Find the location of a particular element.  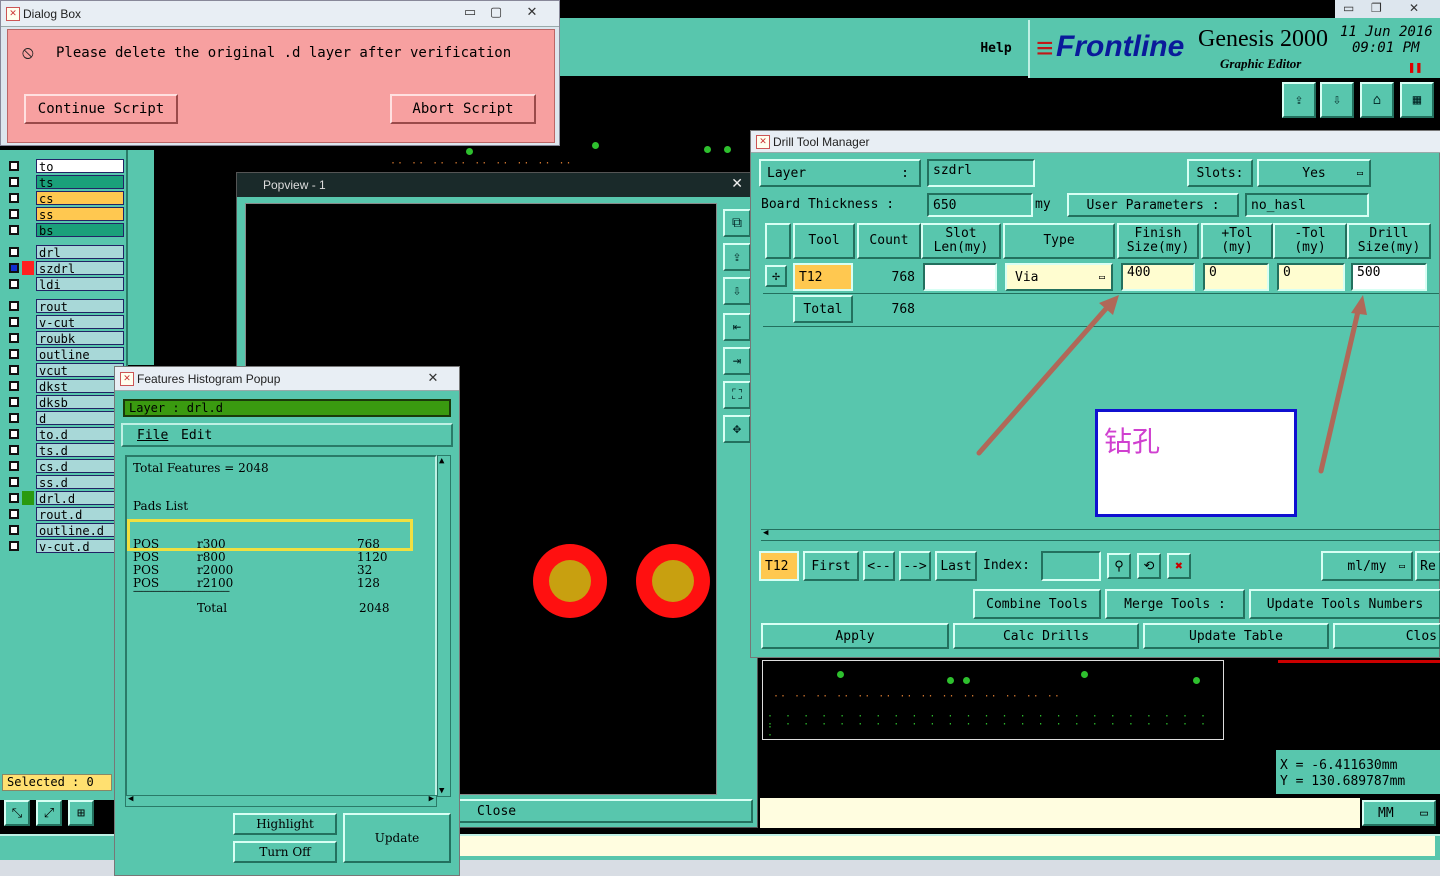

layer-name: bs is located at coordinates (80, 230).